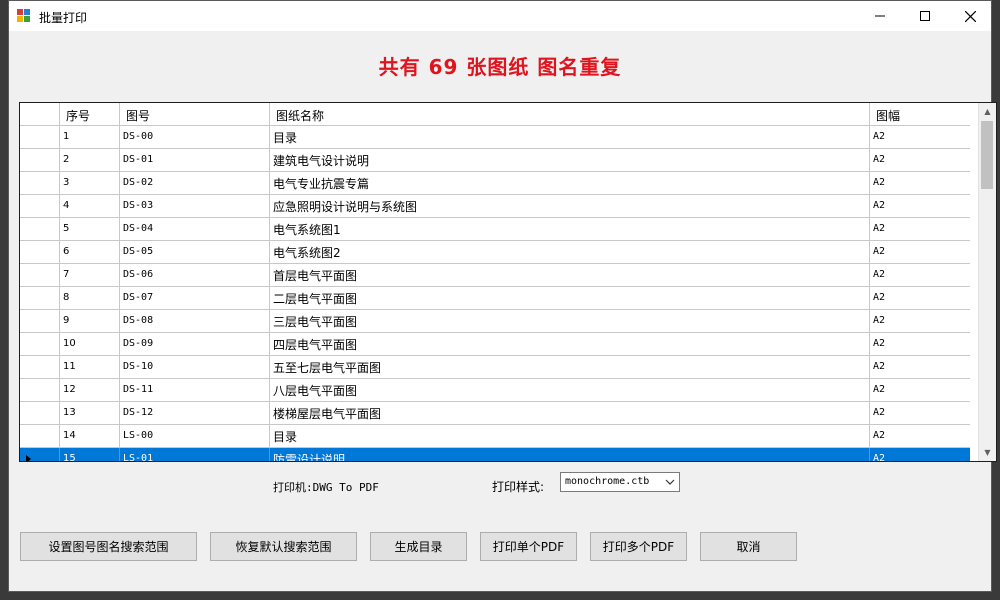 The height and width of the screenshot is (600, 1000). Describe the element at coordinates (195, 206) in the screenshot. I see `cell-code: DS-03` at that location.